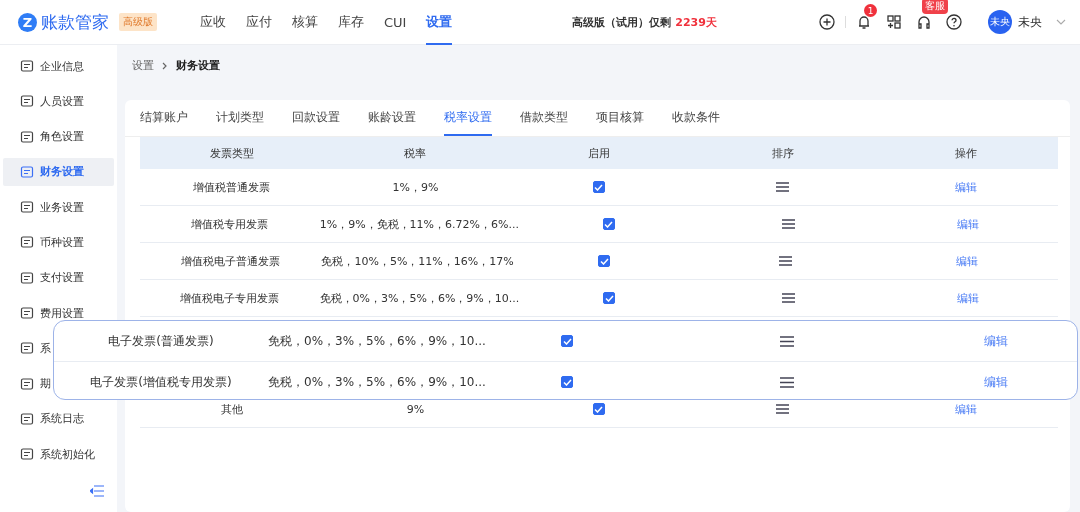  Describe the element at coordinates (27, 22) in the screenshot. I see `logo-mark: Z` at that location.